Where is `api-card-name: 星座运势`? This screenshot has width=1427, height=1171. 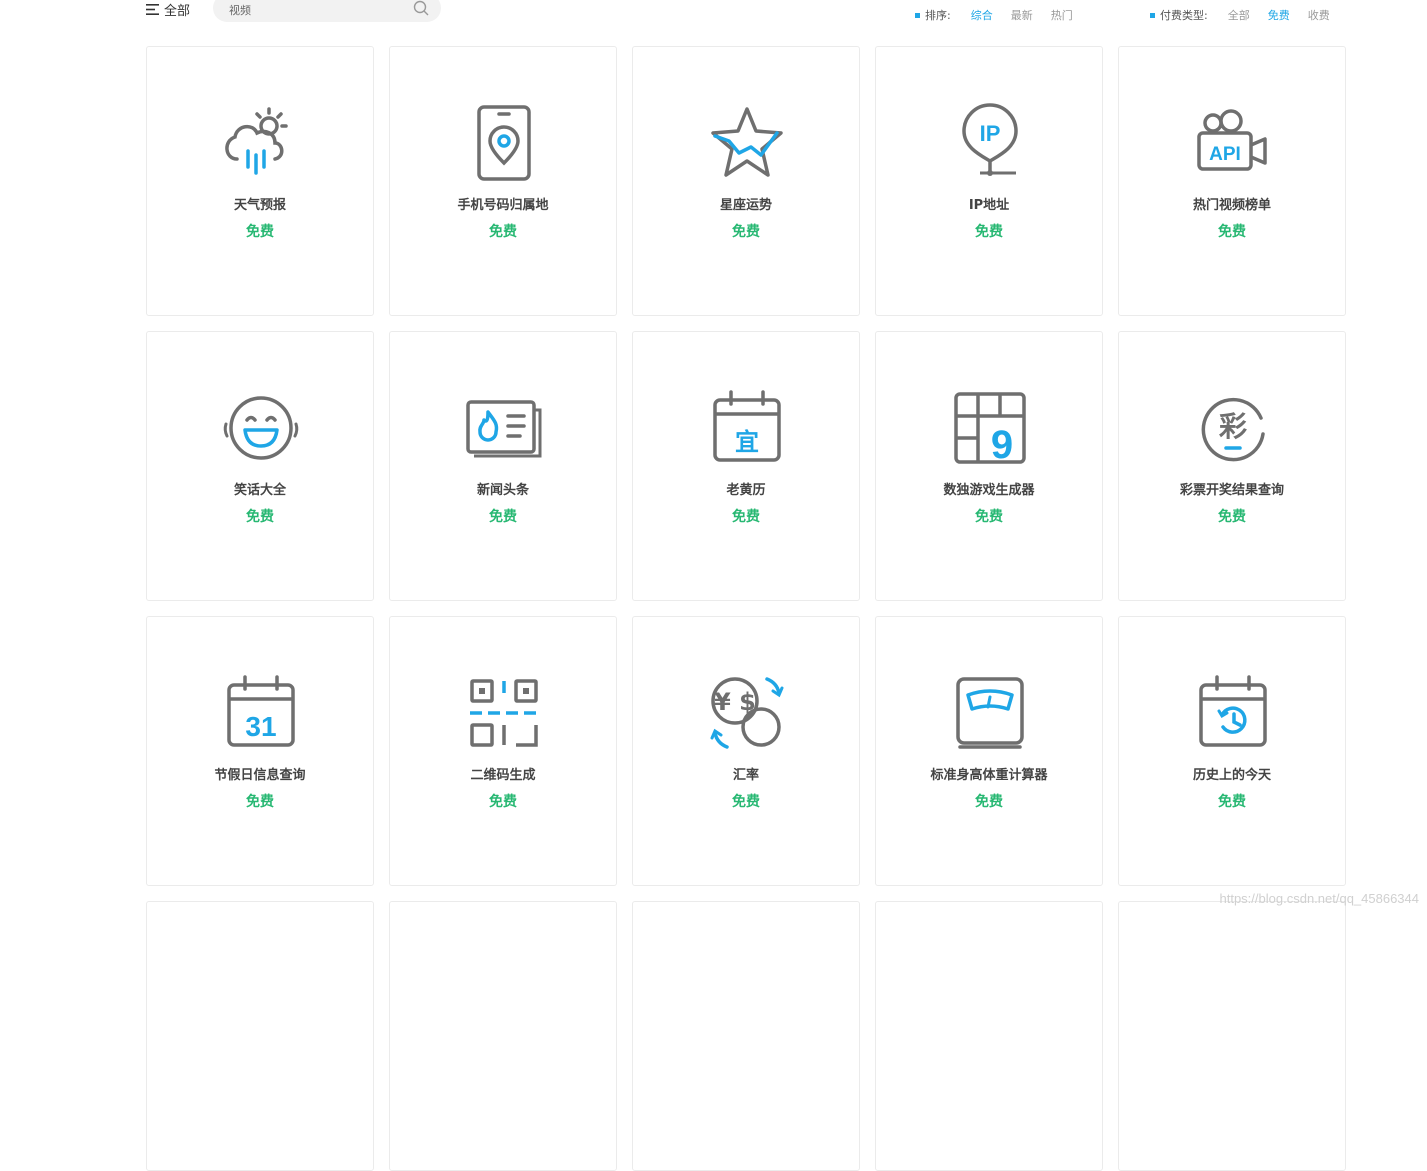 api-card-name: 星座运势 is located at coordinates (745, 205).